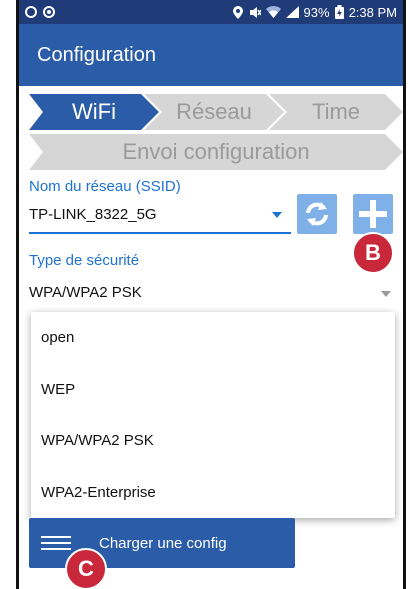  Describe the element at coordinates (56, 543) in the screenshot. I see `menu-icon` at that location.